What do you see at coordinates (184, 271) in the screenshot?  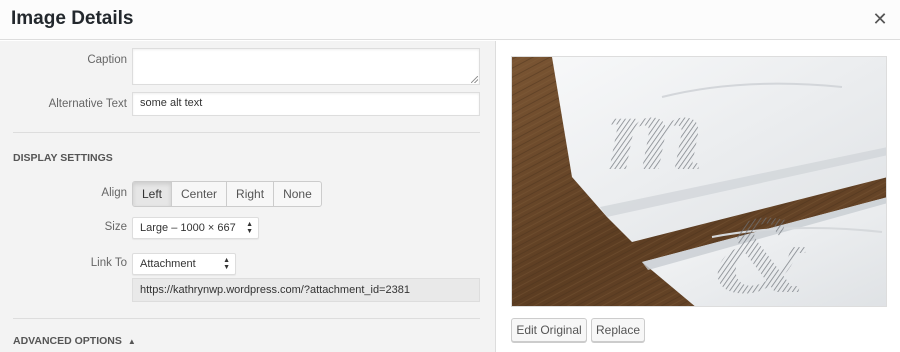 I see `link-to-select: Attachment Page ▲▼` at bounding box center [184, 271].